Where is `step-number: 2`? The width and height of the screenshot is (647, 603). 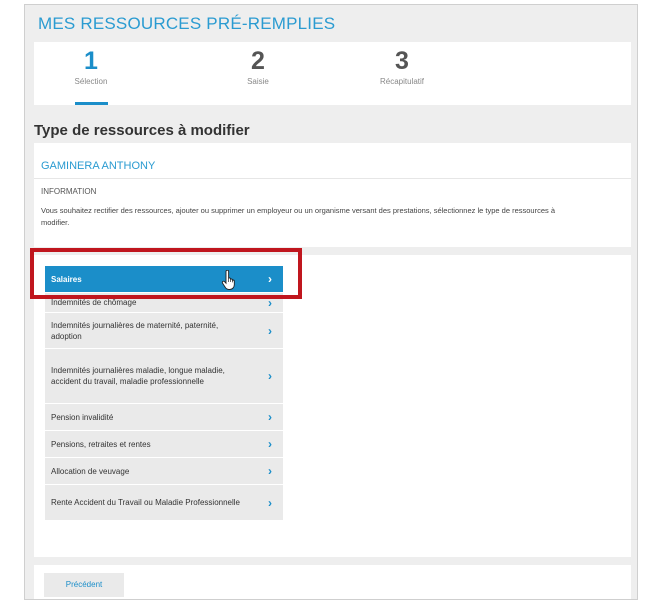 step-number: 2 is located at coordinates (258, 61).